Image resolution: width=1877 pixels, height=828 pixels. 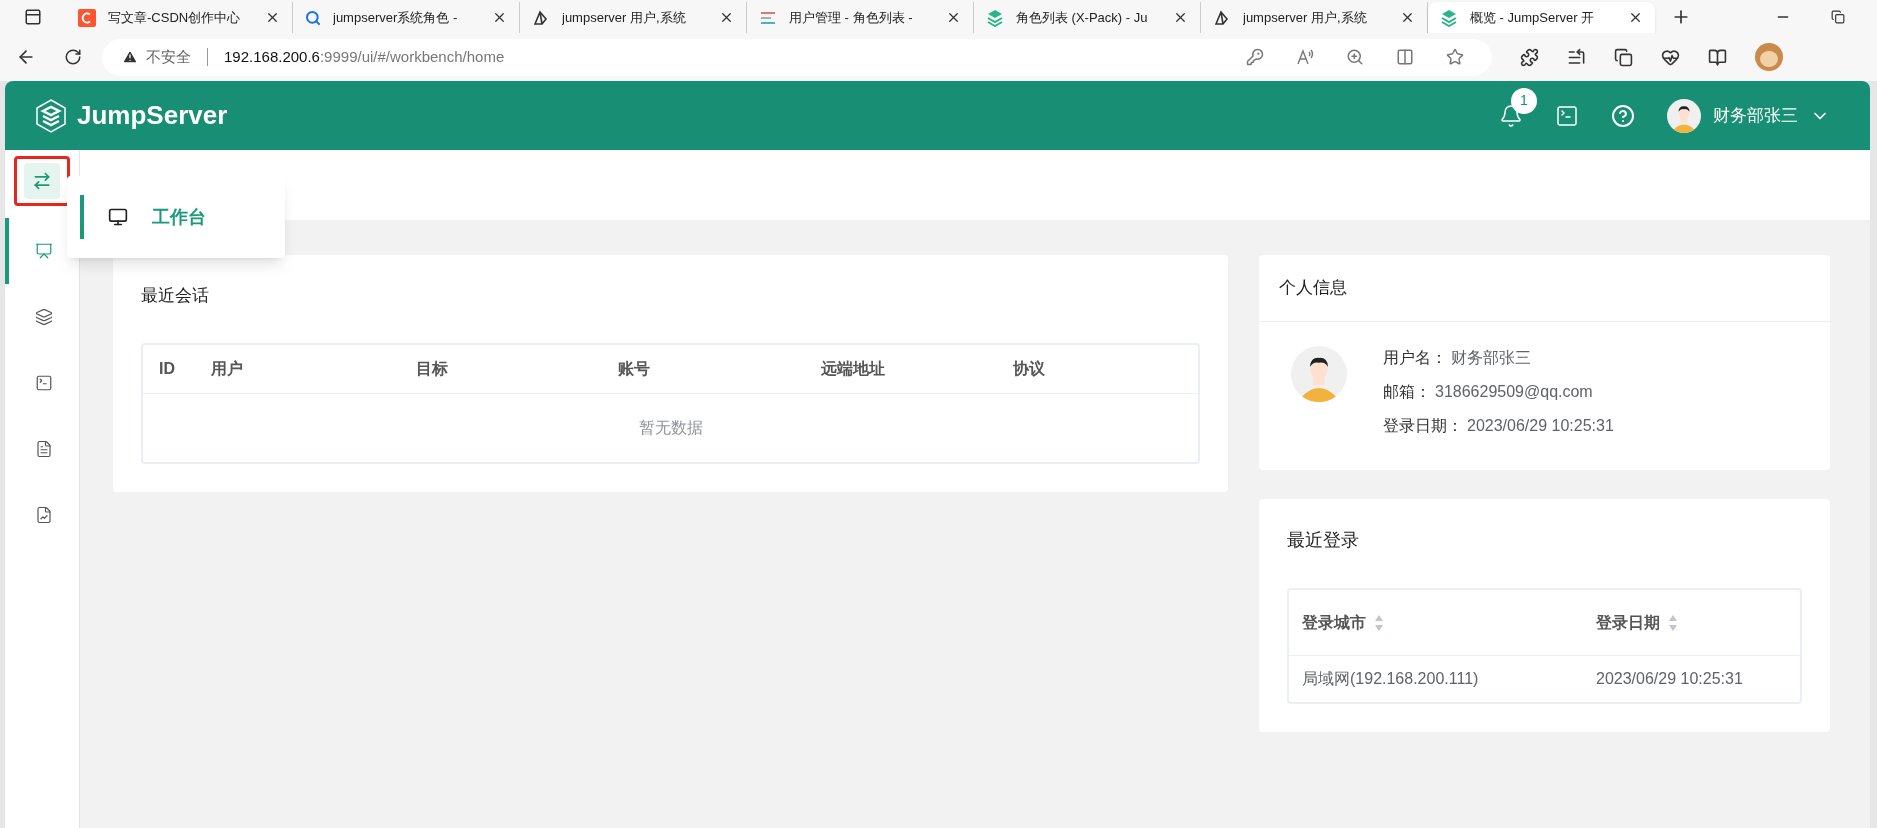 I want to click on column-header: 账号, so click(x=634, y=368).